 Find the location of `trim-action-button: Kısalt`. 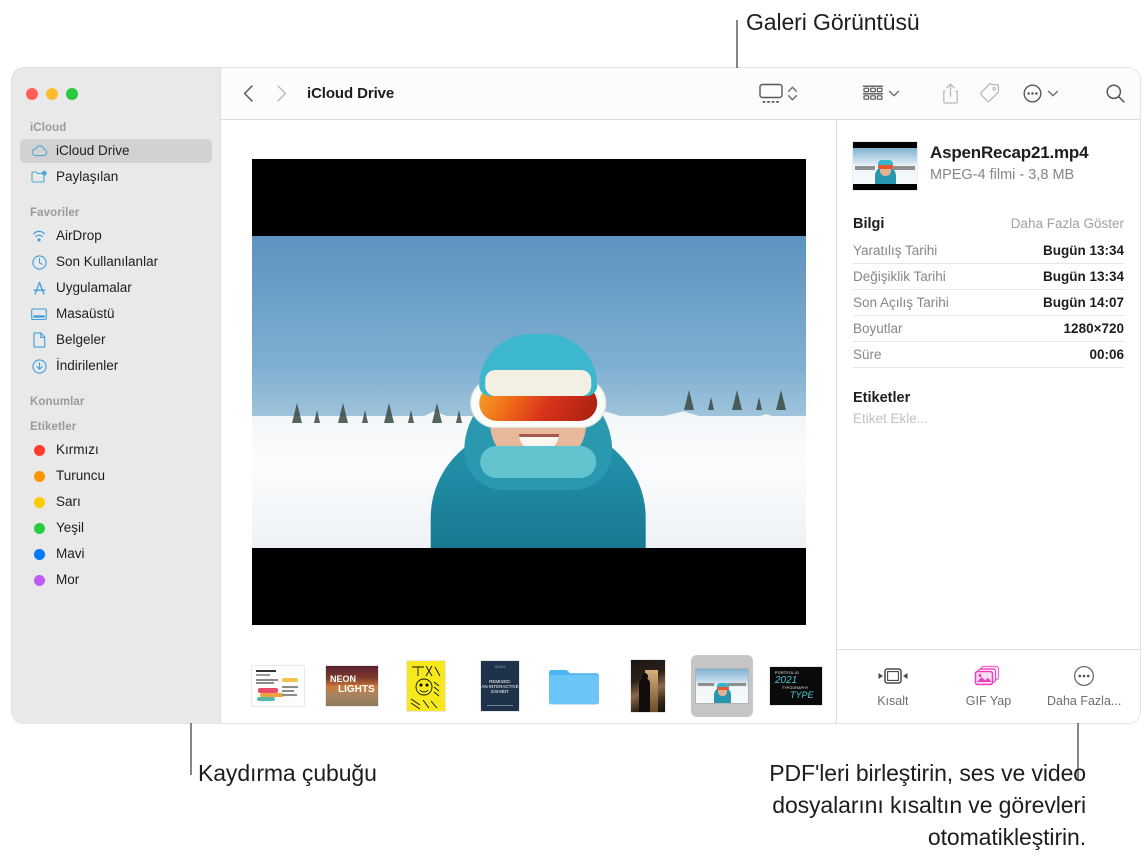

trim-action-button: Kısalt is located at coordinates (893, 686).